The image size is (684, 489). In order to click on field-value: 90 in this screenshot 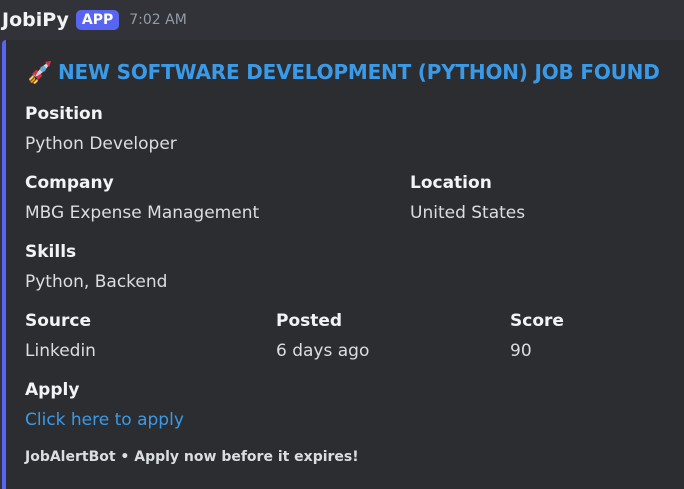, I will do `click(521, 351)`.